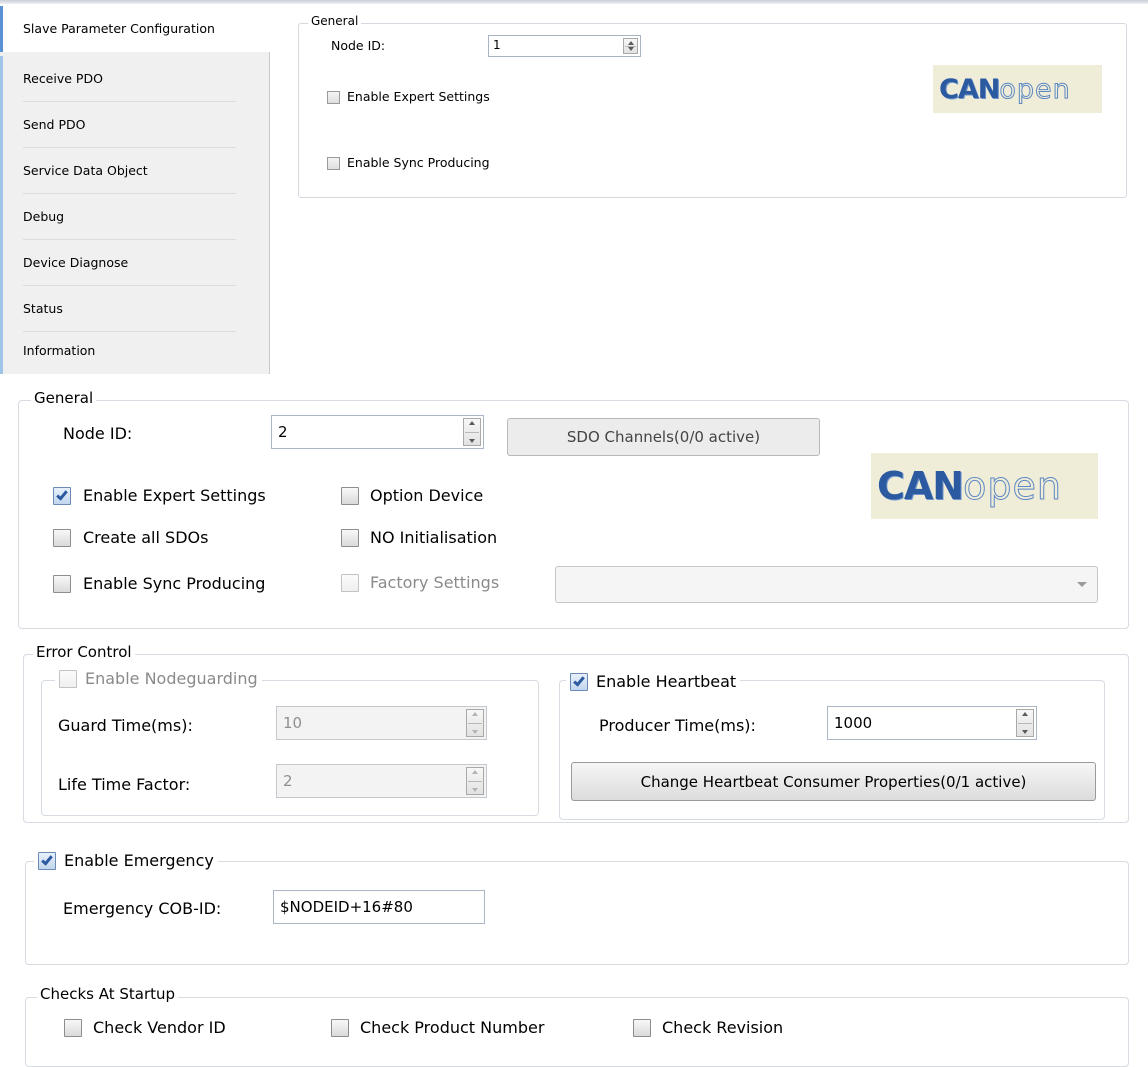  Describe the element at coordinates (288, 781) in the screenshot. I see `life-time-factor-value: 2` at that location.